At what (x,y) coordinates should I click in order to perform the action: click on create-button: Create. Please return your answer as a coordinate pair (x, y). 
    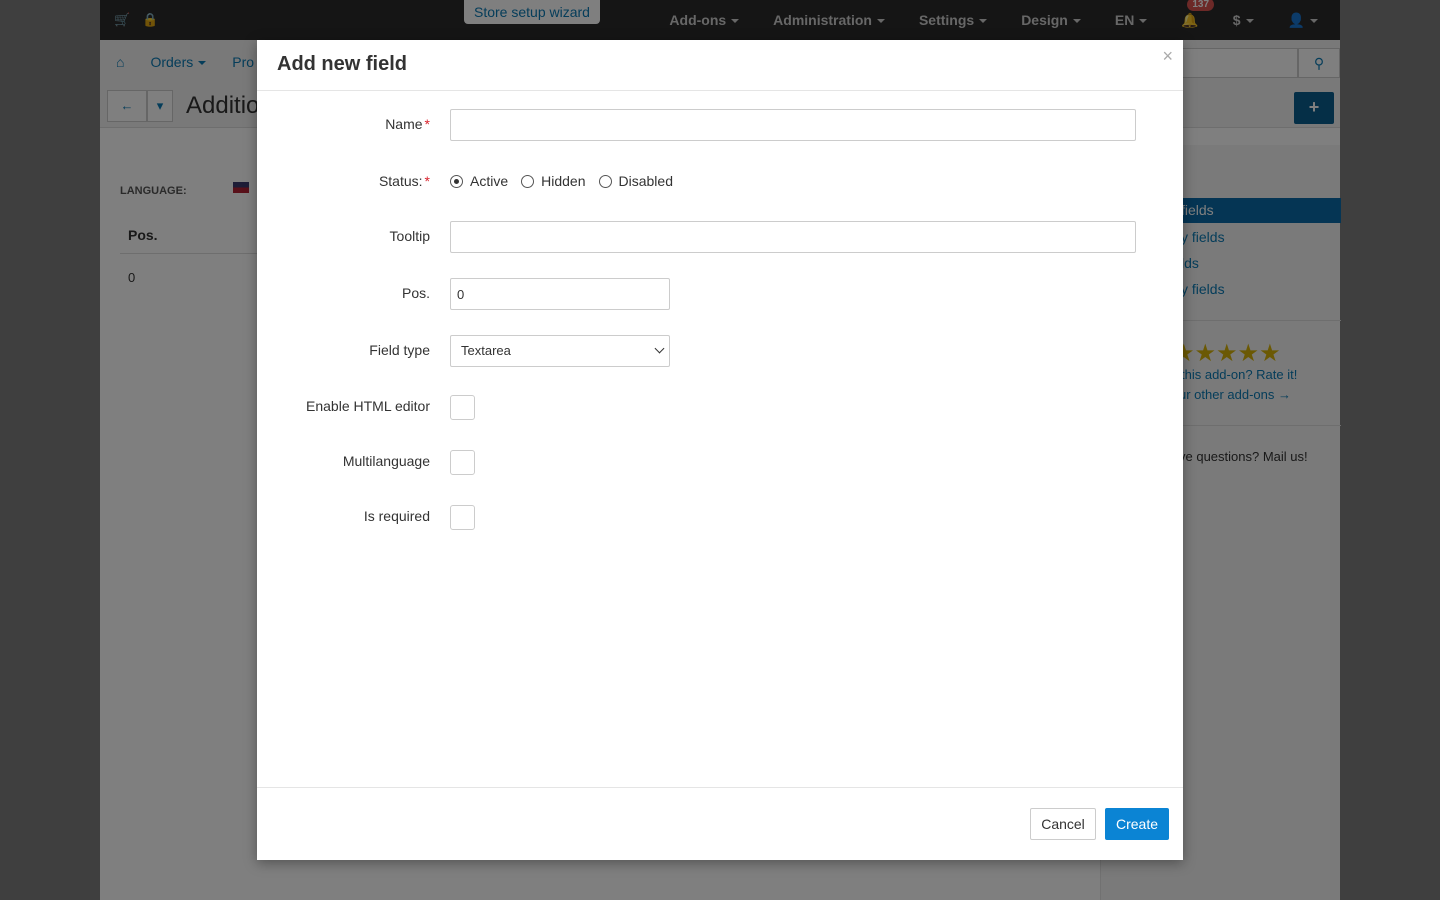
    Looking at the image, I should click on (1137, 824).